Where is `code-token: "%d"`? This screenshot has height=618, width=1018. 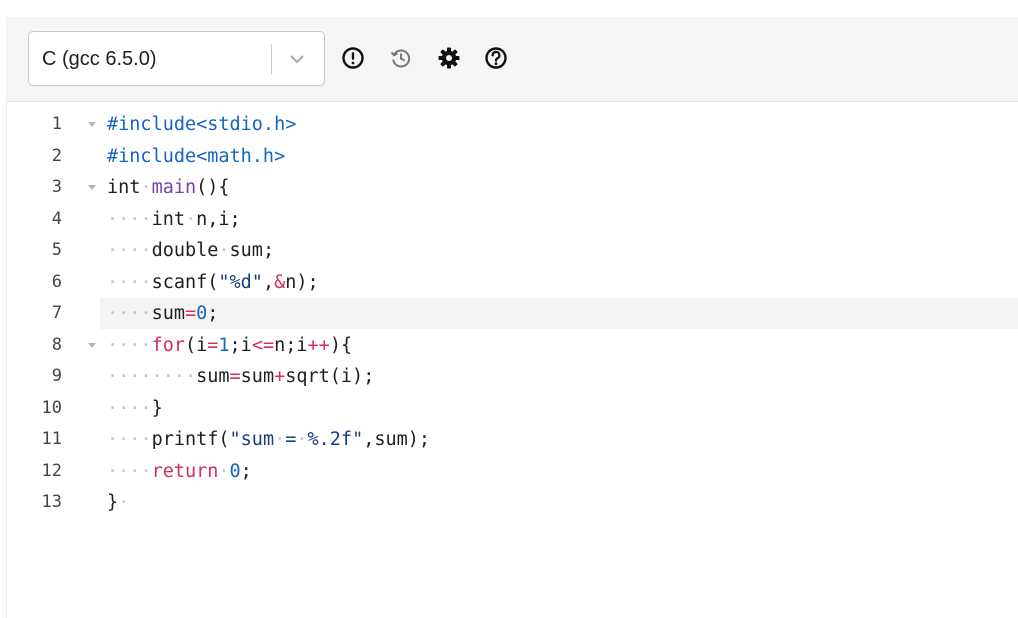 code-token: "%d" is located at coordinates (240, 282).